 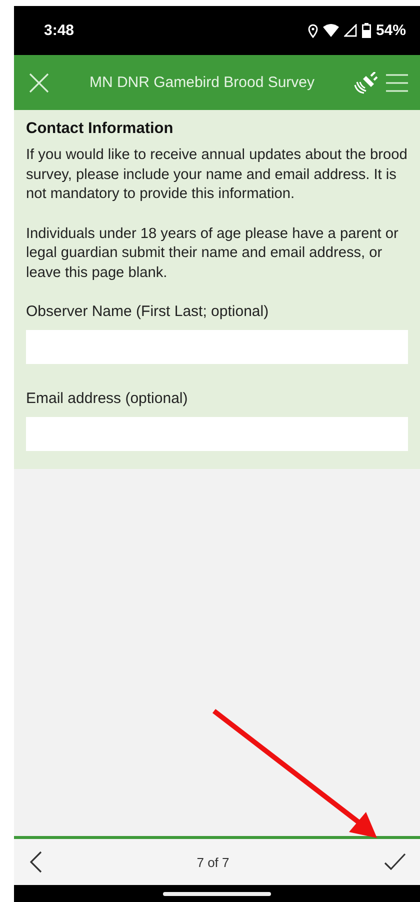 What do you see at coordinates (213, 253) in the screenshot?
I see `info-paragraph: Individuals under 18 years of age please have a parent or legal guardian submit their name and email address, or leave this page blank.` at bounding box center [213, 253].